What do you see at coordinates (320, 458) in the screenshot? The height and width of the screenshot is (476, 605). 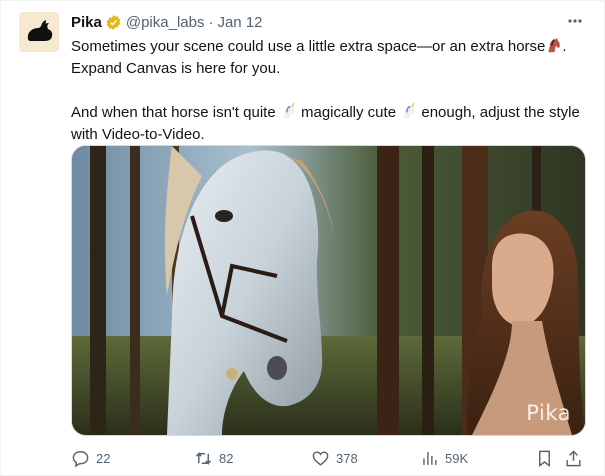 I see `heart-icon` at bounding box center [320, 458].